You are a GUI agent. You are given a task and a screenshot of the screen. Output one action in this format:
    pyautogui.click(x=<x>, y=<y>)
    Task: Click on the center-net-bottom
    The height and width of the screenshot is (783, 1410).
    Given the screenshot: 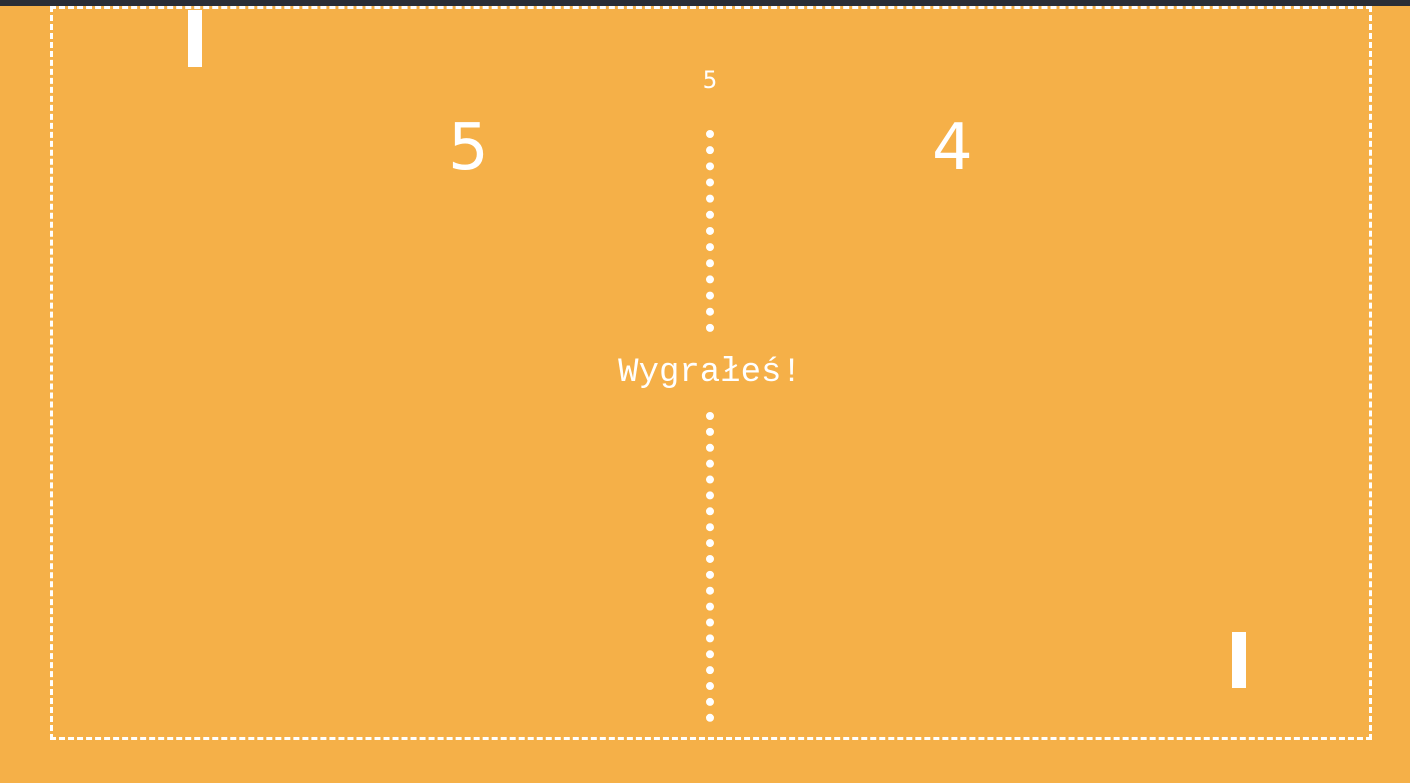 What is the action you would take?
    pyautogui.click(x=710, y=567)
    